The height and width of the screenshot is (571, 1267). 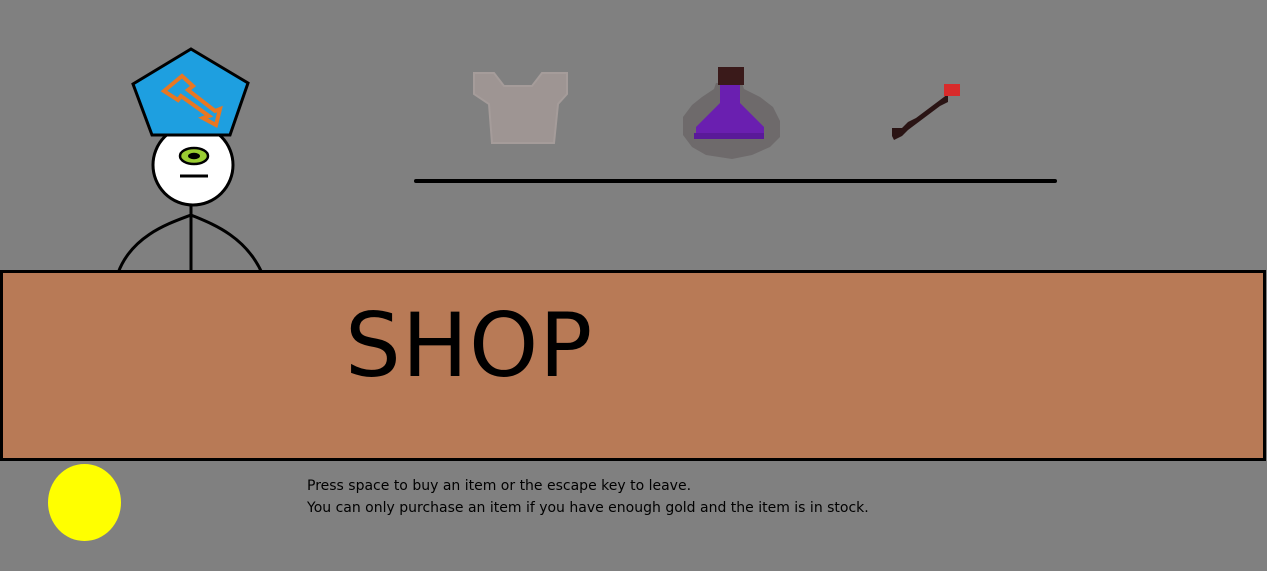 What do you see at coordinates (84, 502) in the screenshot?
I see `gold-coin-icon` at bounding box center [84, 502].